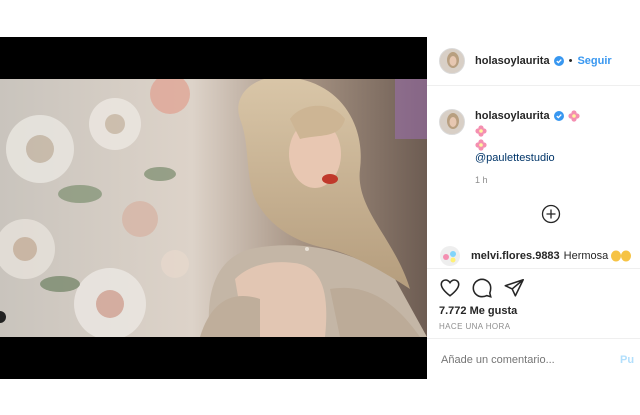 This screenshot has width=640, height=415. What do you see at coordinates (450, 256) in the screenshot?
I see `commenter-avatar` at bounding box center [450, 256].